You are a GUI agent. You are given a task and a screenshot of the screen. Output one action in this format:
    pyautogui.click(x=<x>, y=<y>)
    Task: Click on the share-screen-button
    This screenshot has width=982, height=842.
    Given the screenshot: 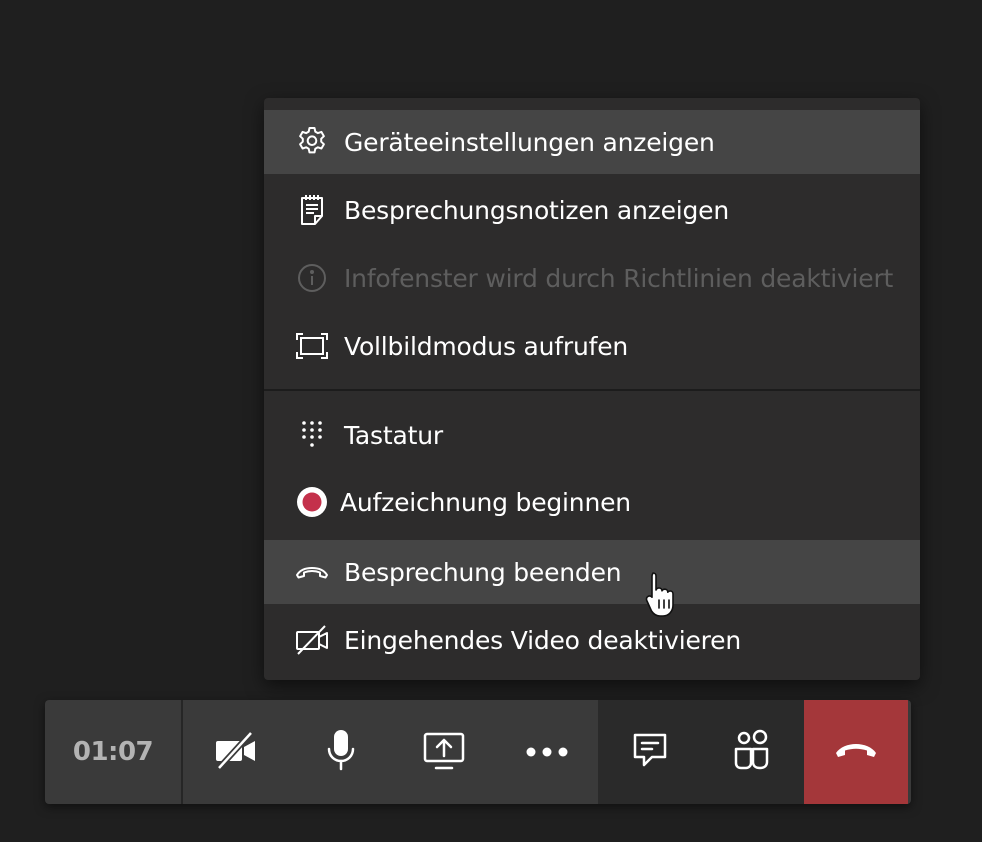 What is the action you would take?
    pyautogui.click(x=443, y=752)
    